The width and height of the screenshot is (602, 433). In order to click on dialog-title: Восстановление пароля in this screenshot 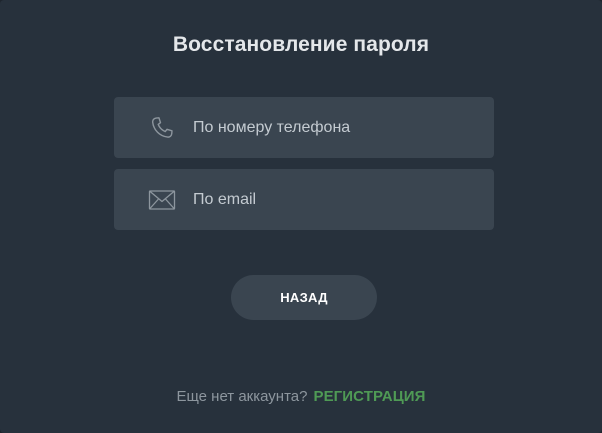, I will do `click(301, 44)`.